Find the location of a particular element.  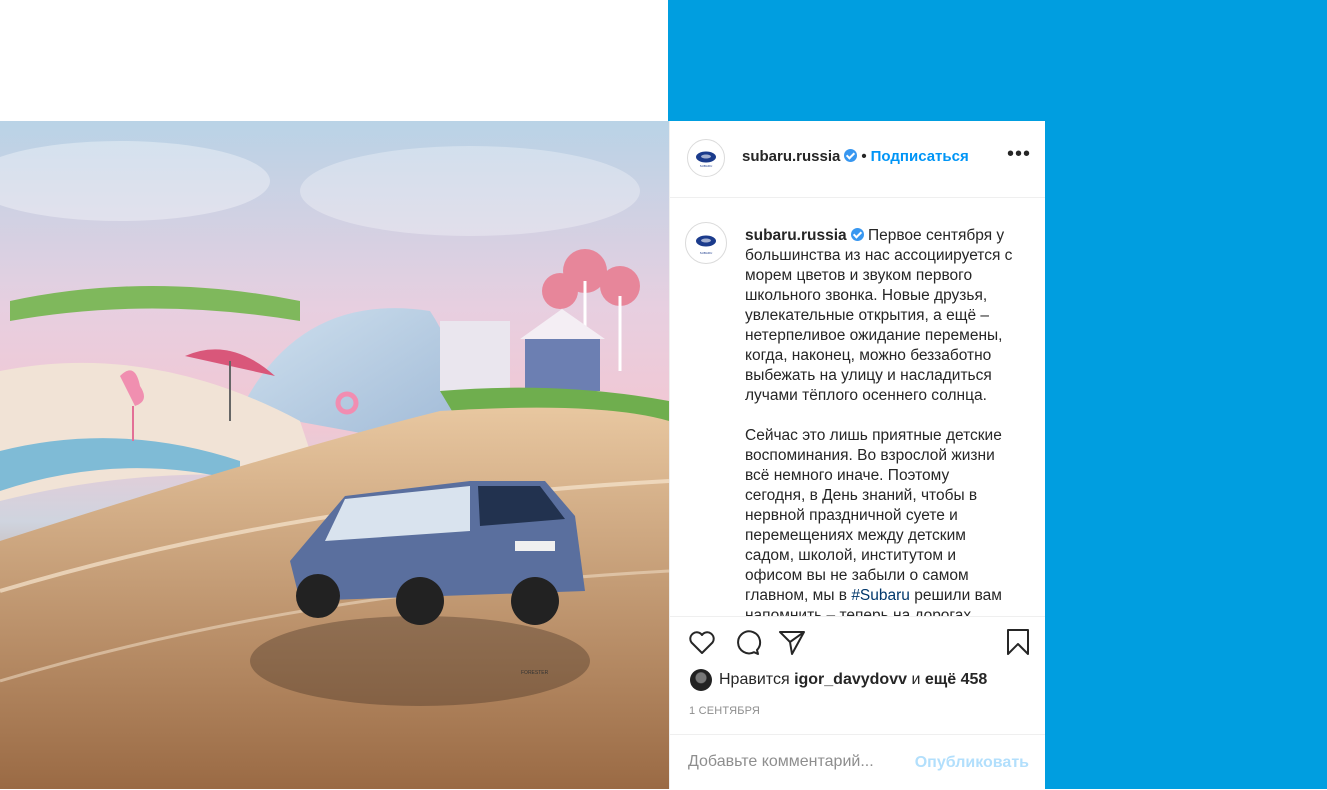

follow-button: Подписаться is located at coordinates (920, 156).